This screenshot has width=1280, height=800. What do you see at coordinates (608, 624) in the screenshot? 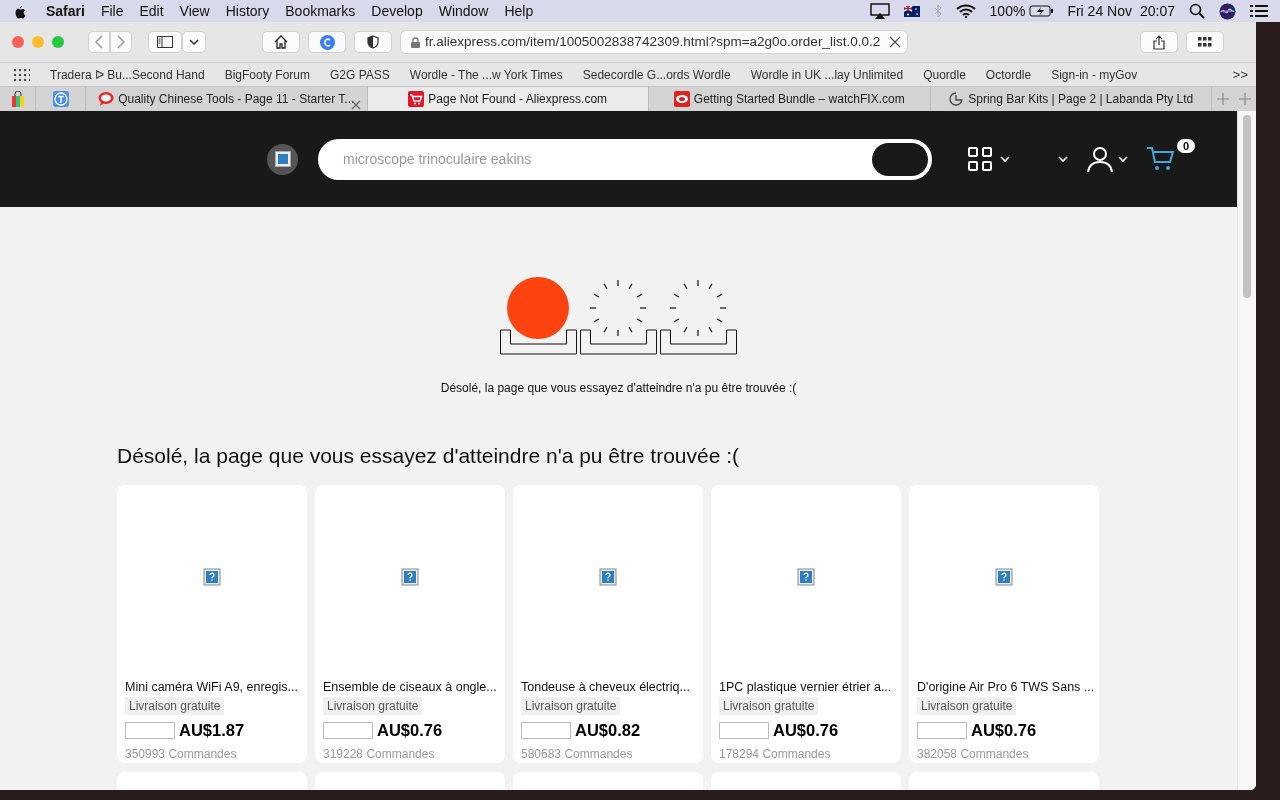
I see `product-card: Tondeuse à cheveux électriq... Livraison gratuite AU$0.82 580683 Commandes` at bounding box center [608, 624].